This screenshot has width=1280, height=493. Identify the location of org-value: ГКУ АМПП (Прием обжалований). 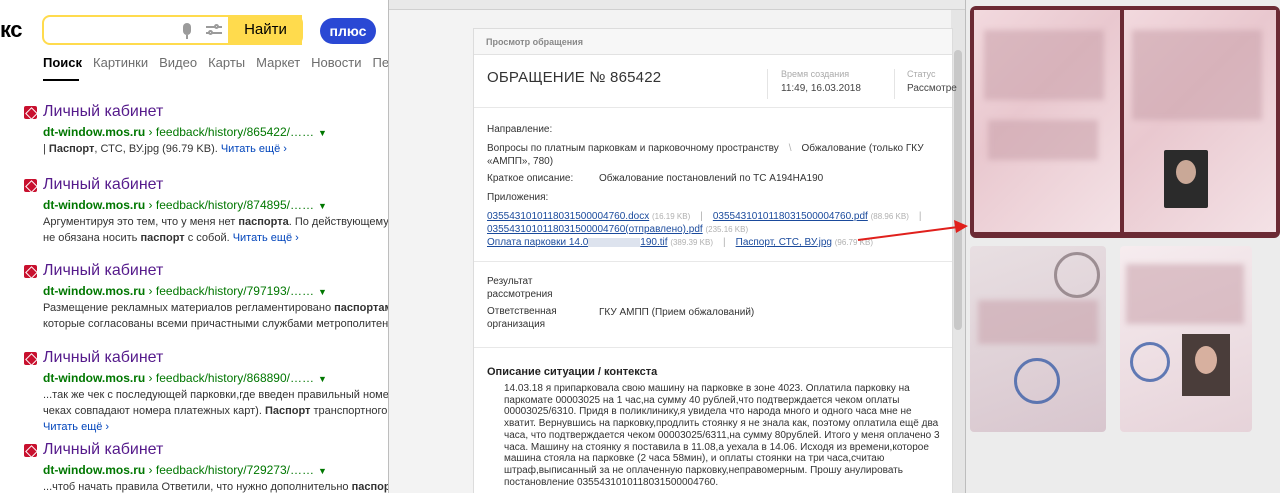
(677, 312).